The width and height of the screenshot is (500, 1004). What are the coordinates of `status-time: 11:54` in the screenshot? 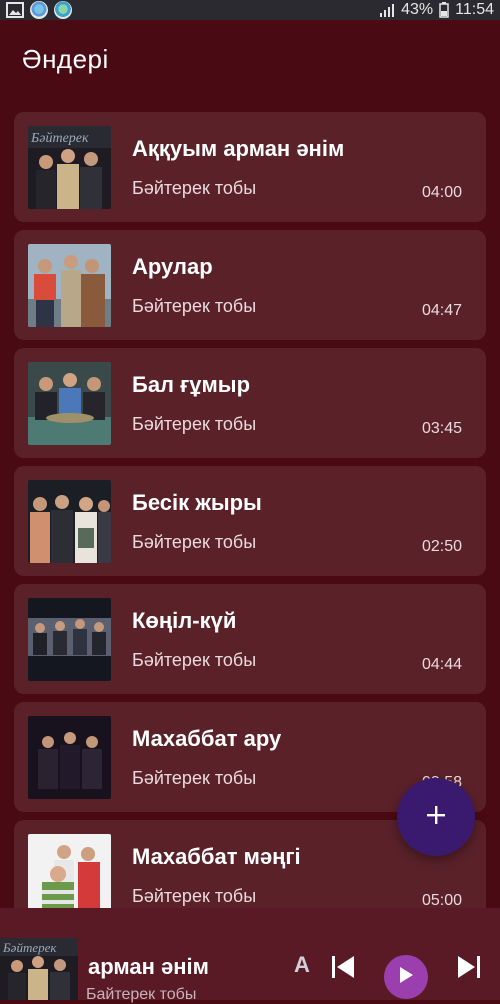 It's located at (474, 9).